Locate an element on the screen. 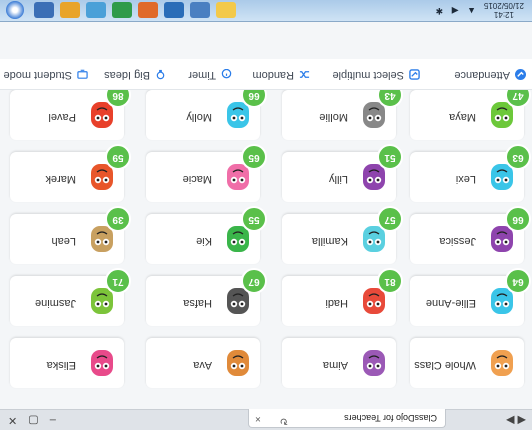  select-multiple-label: Select multiple is located at coordinates (368, 75).